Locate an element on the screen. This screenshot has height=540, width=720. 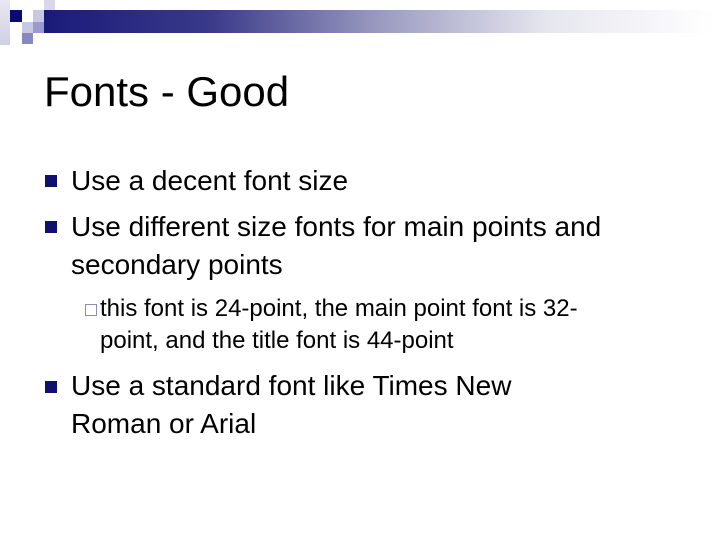
header-gradient-bar is located at coordinates (379, 21).